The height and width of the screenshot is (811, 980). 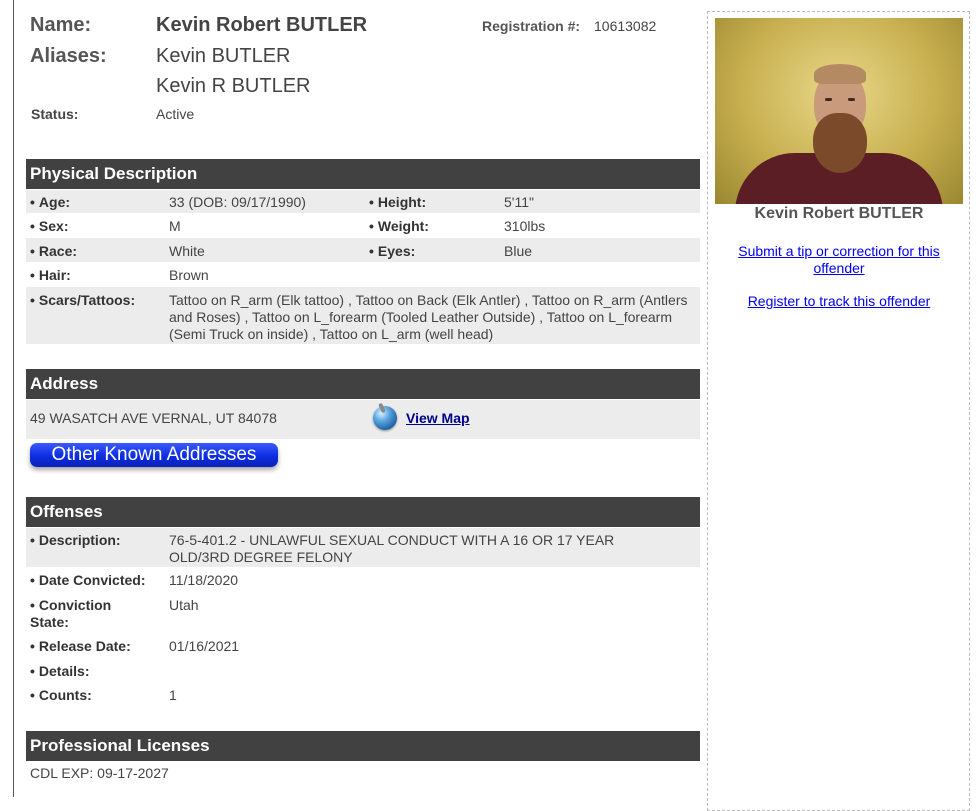 I want to click on globe-icon, so click(x=385, y=418).